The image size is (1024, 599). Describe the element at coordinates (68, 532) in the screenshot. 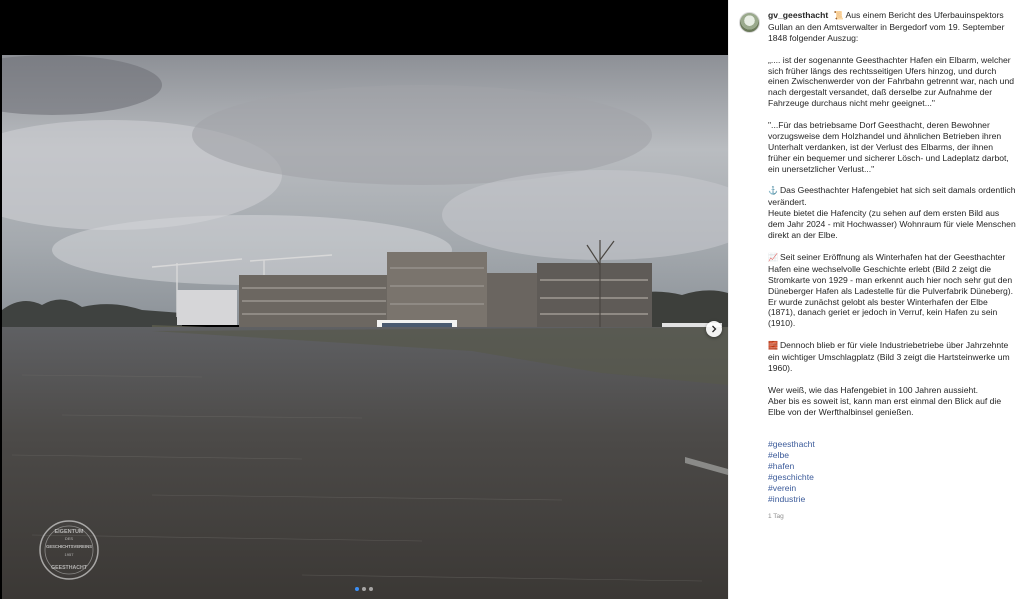

I see `watermark-line1: EIGENTUM` at that location.